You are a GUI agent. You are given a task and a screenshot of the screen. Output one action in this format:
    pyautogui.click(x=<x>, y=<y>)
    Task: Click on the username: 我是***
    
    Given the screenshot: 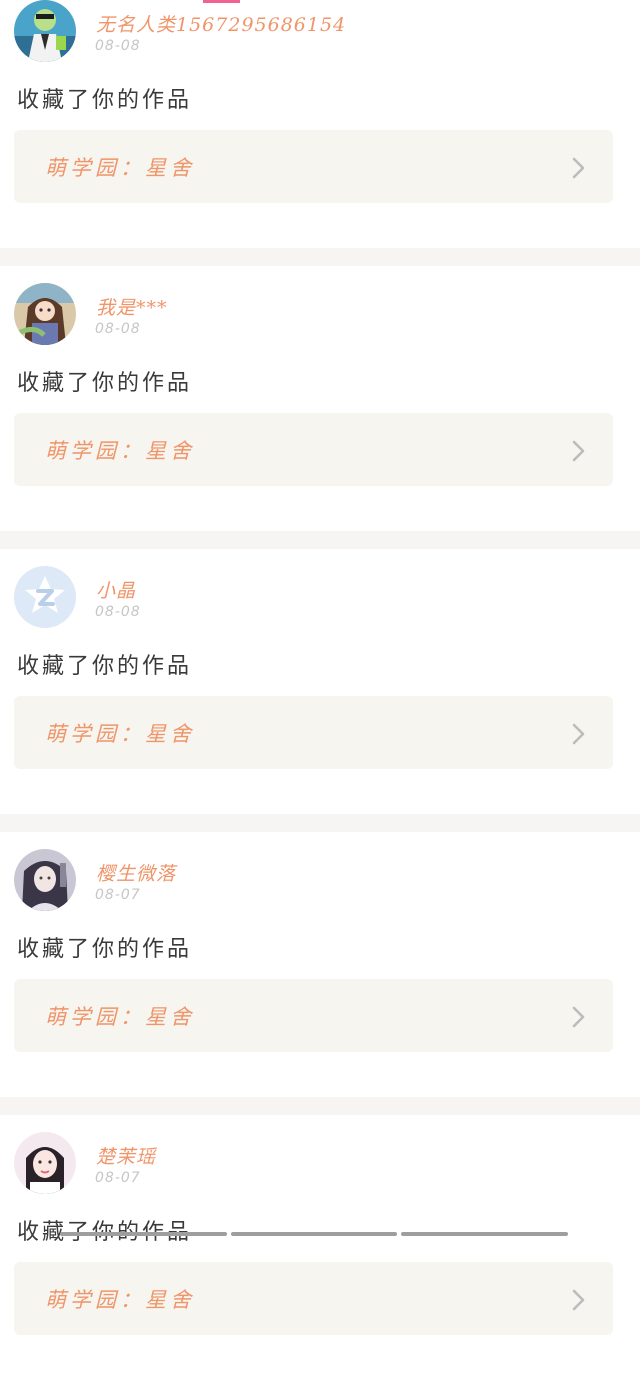 What is the action you would take?
    pyautogui.click(x=132, y=306)
    